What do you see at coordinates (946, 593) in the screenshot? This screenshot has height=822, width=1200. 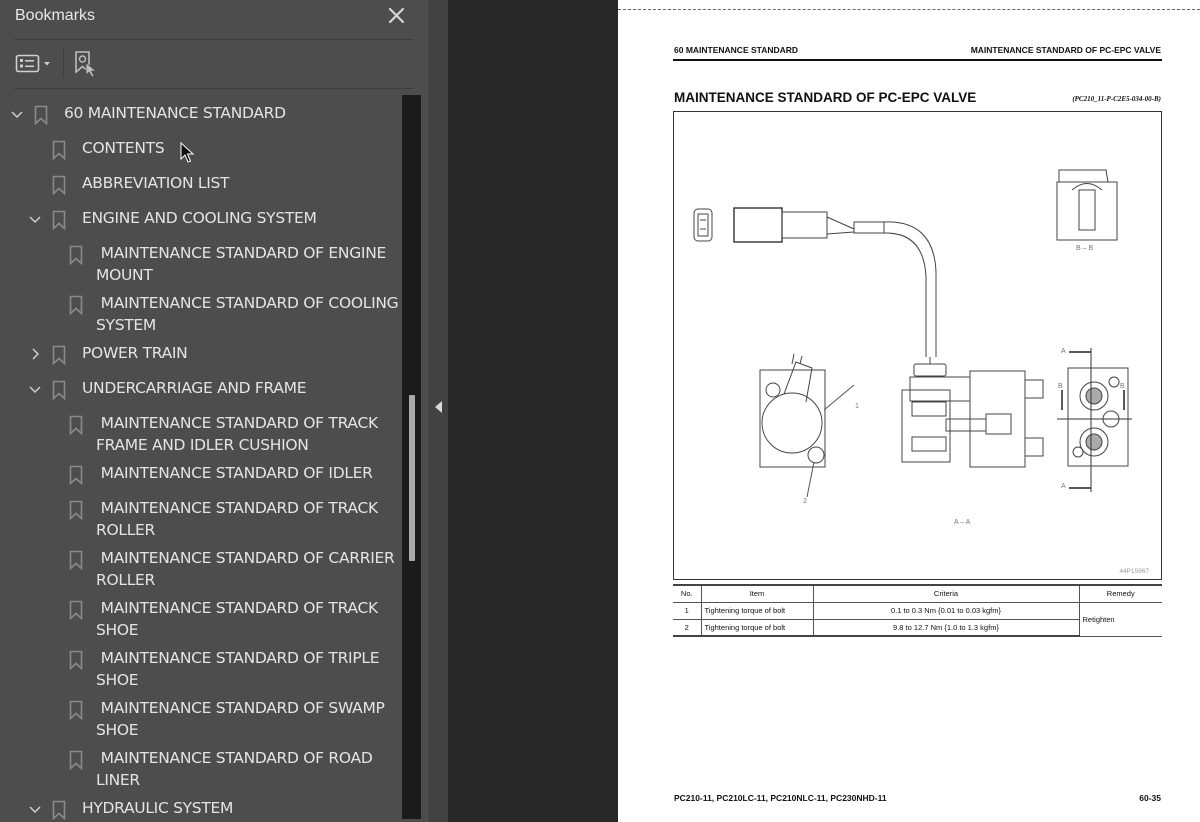 I see `col-header-criteria: Criteria` at bounding box center [946, 593].